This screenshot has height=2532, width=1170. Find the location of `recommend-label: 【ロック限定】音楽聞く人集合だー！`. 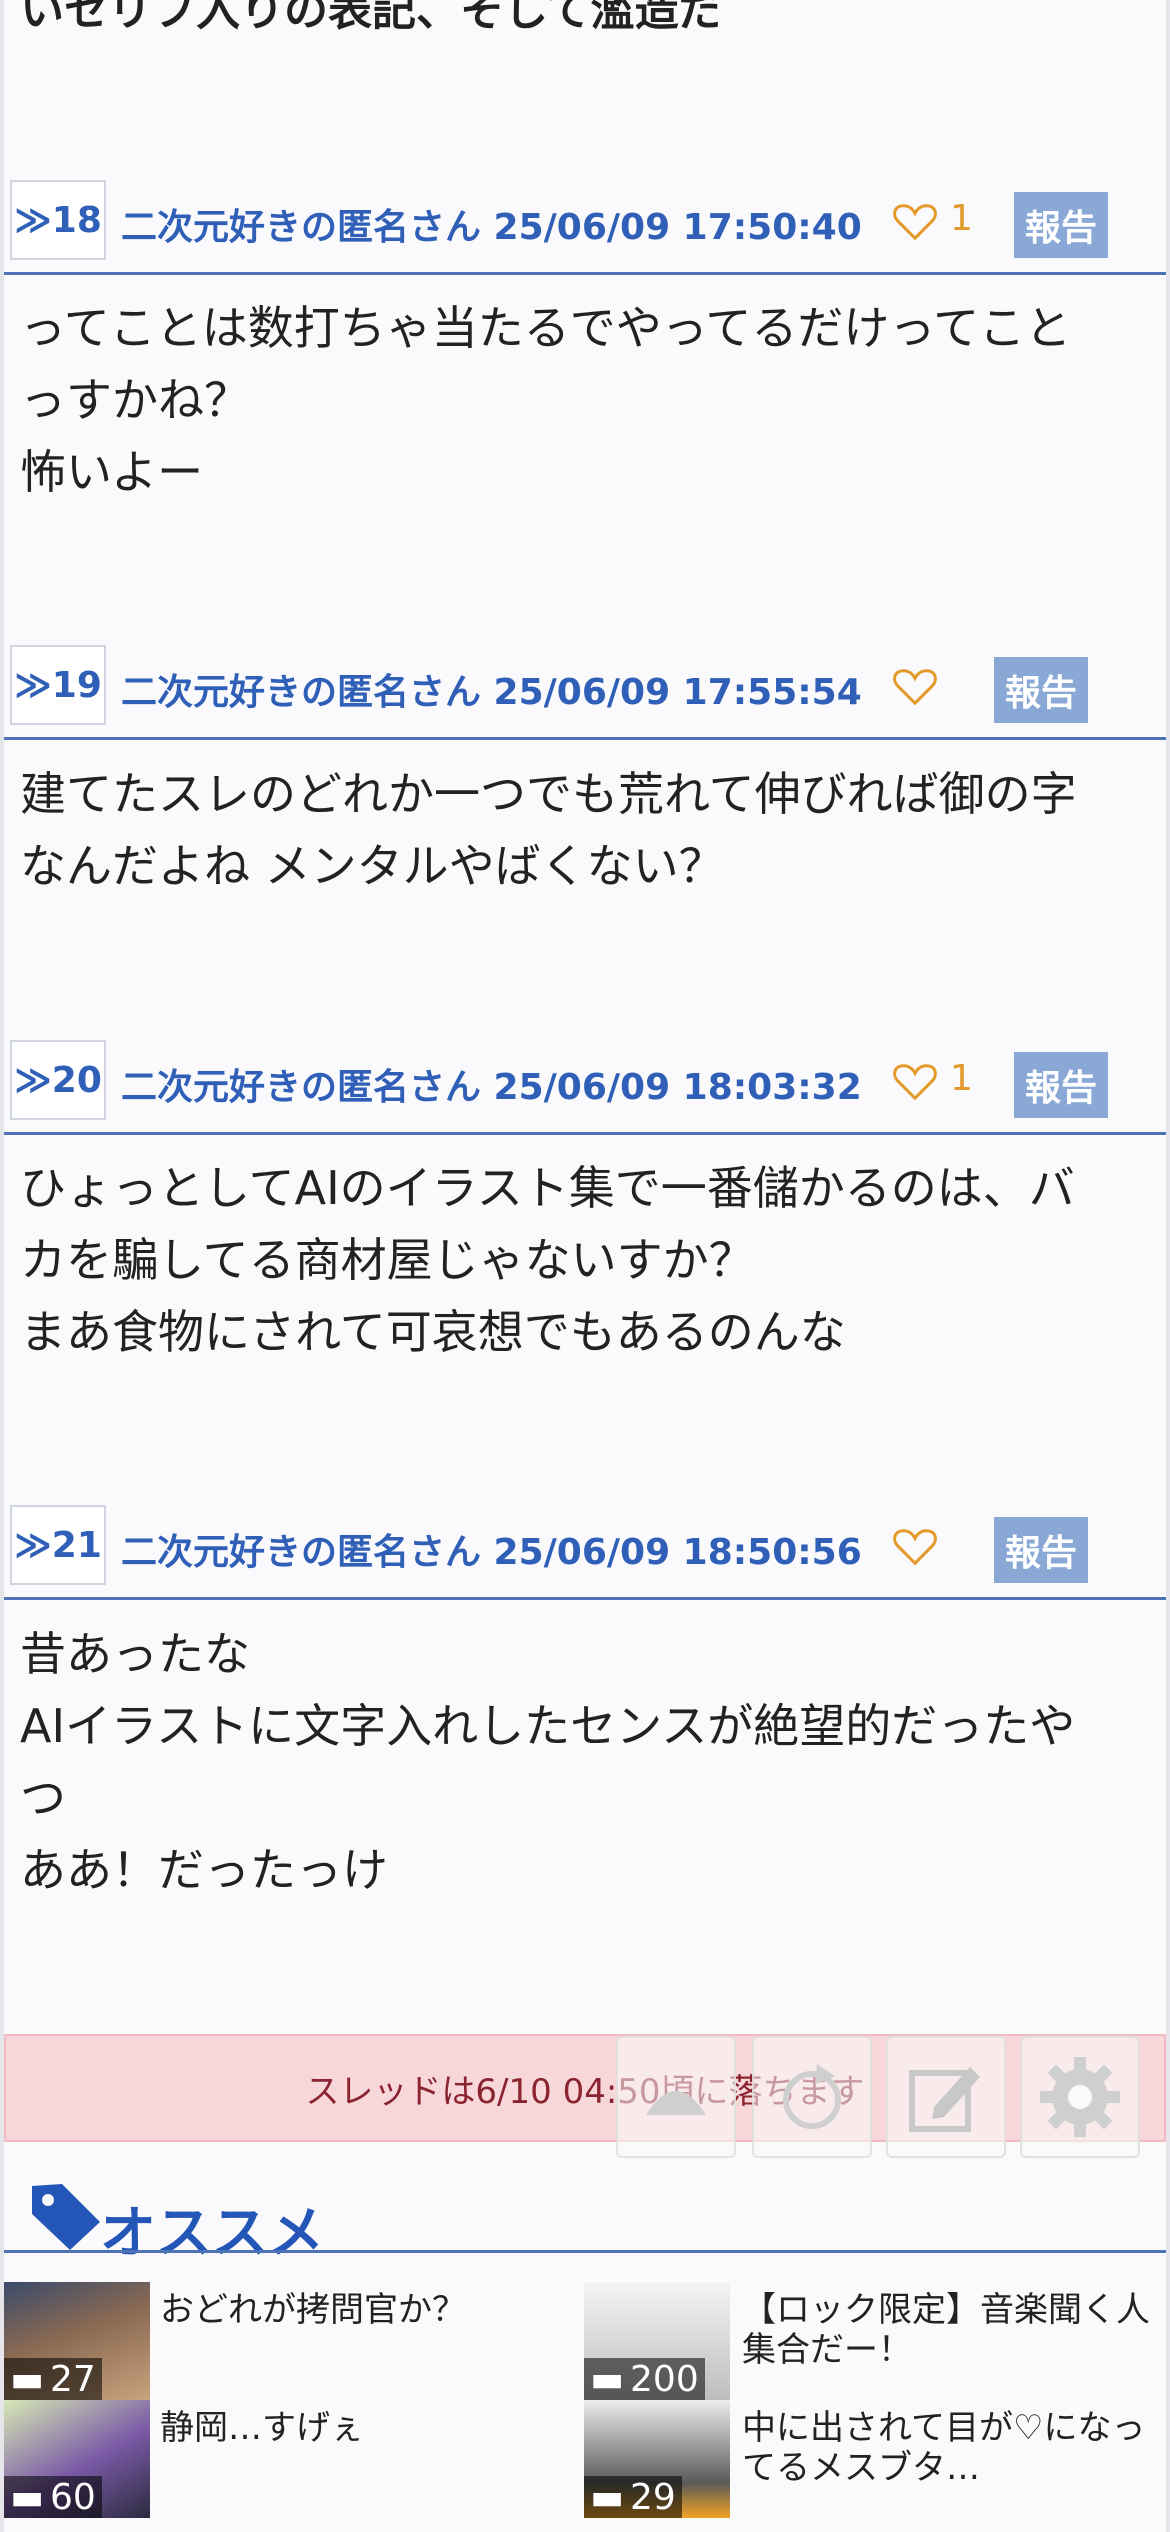

recommend-label: 【ロック限定】音楽聞く人集合だー！ is located at coordinates (946, 2330).